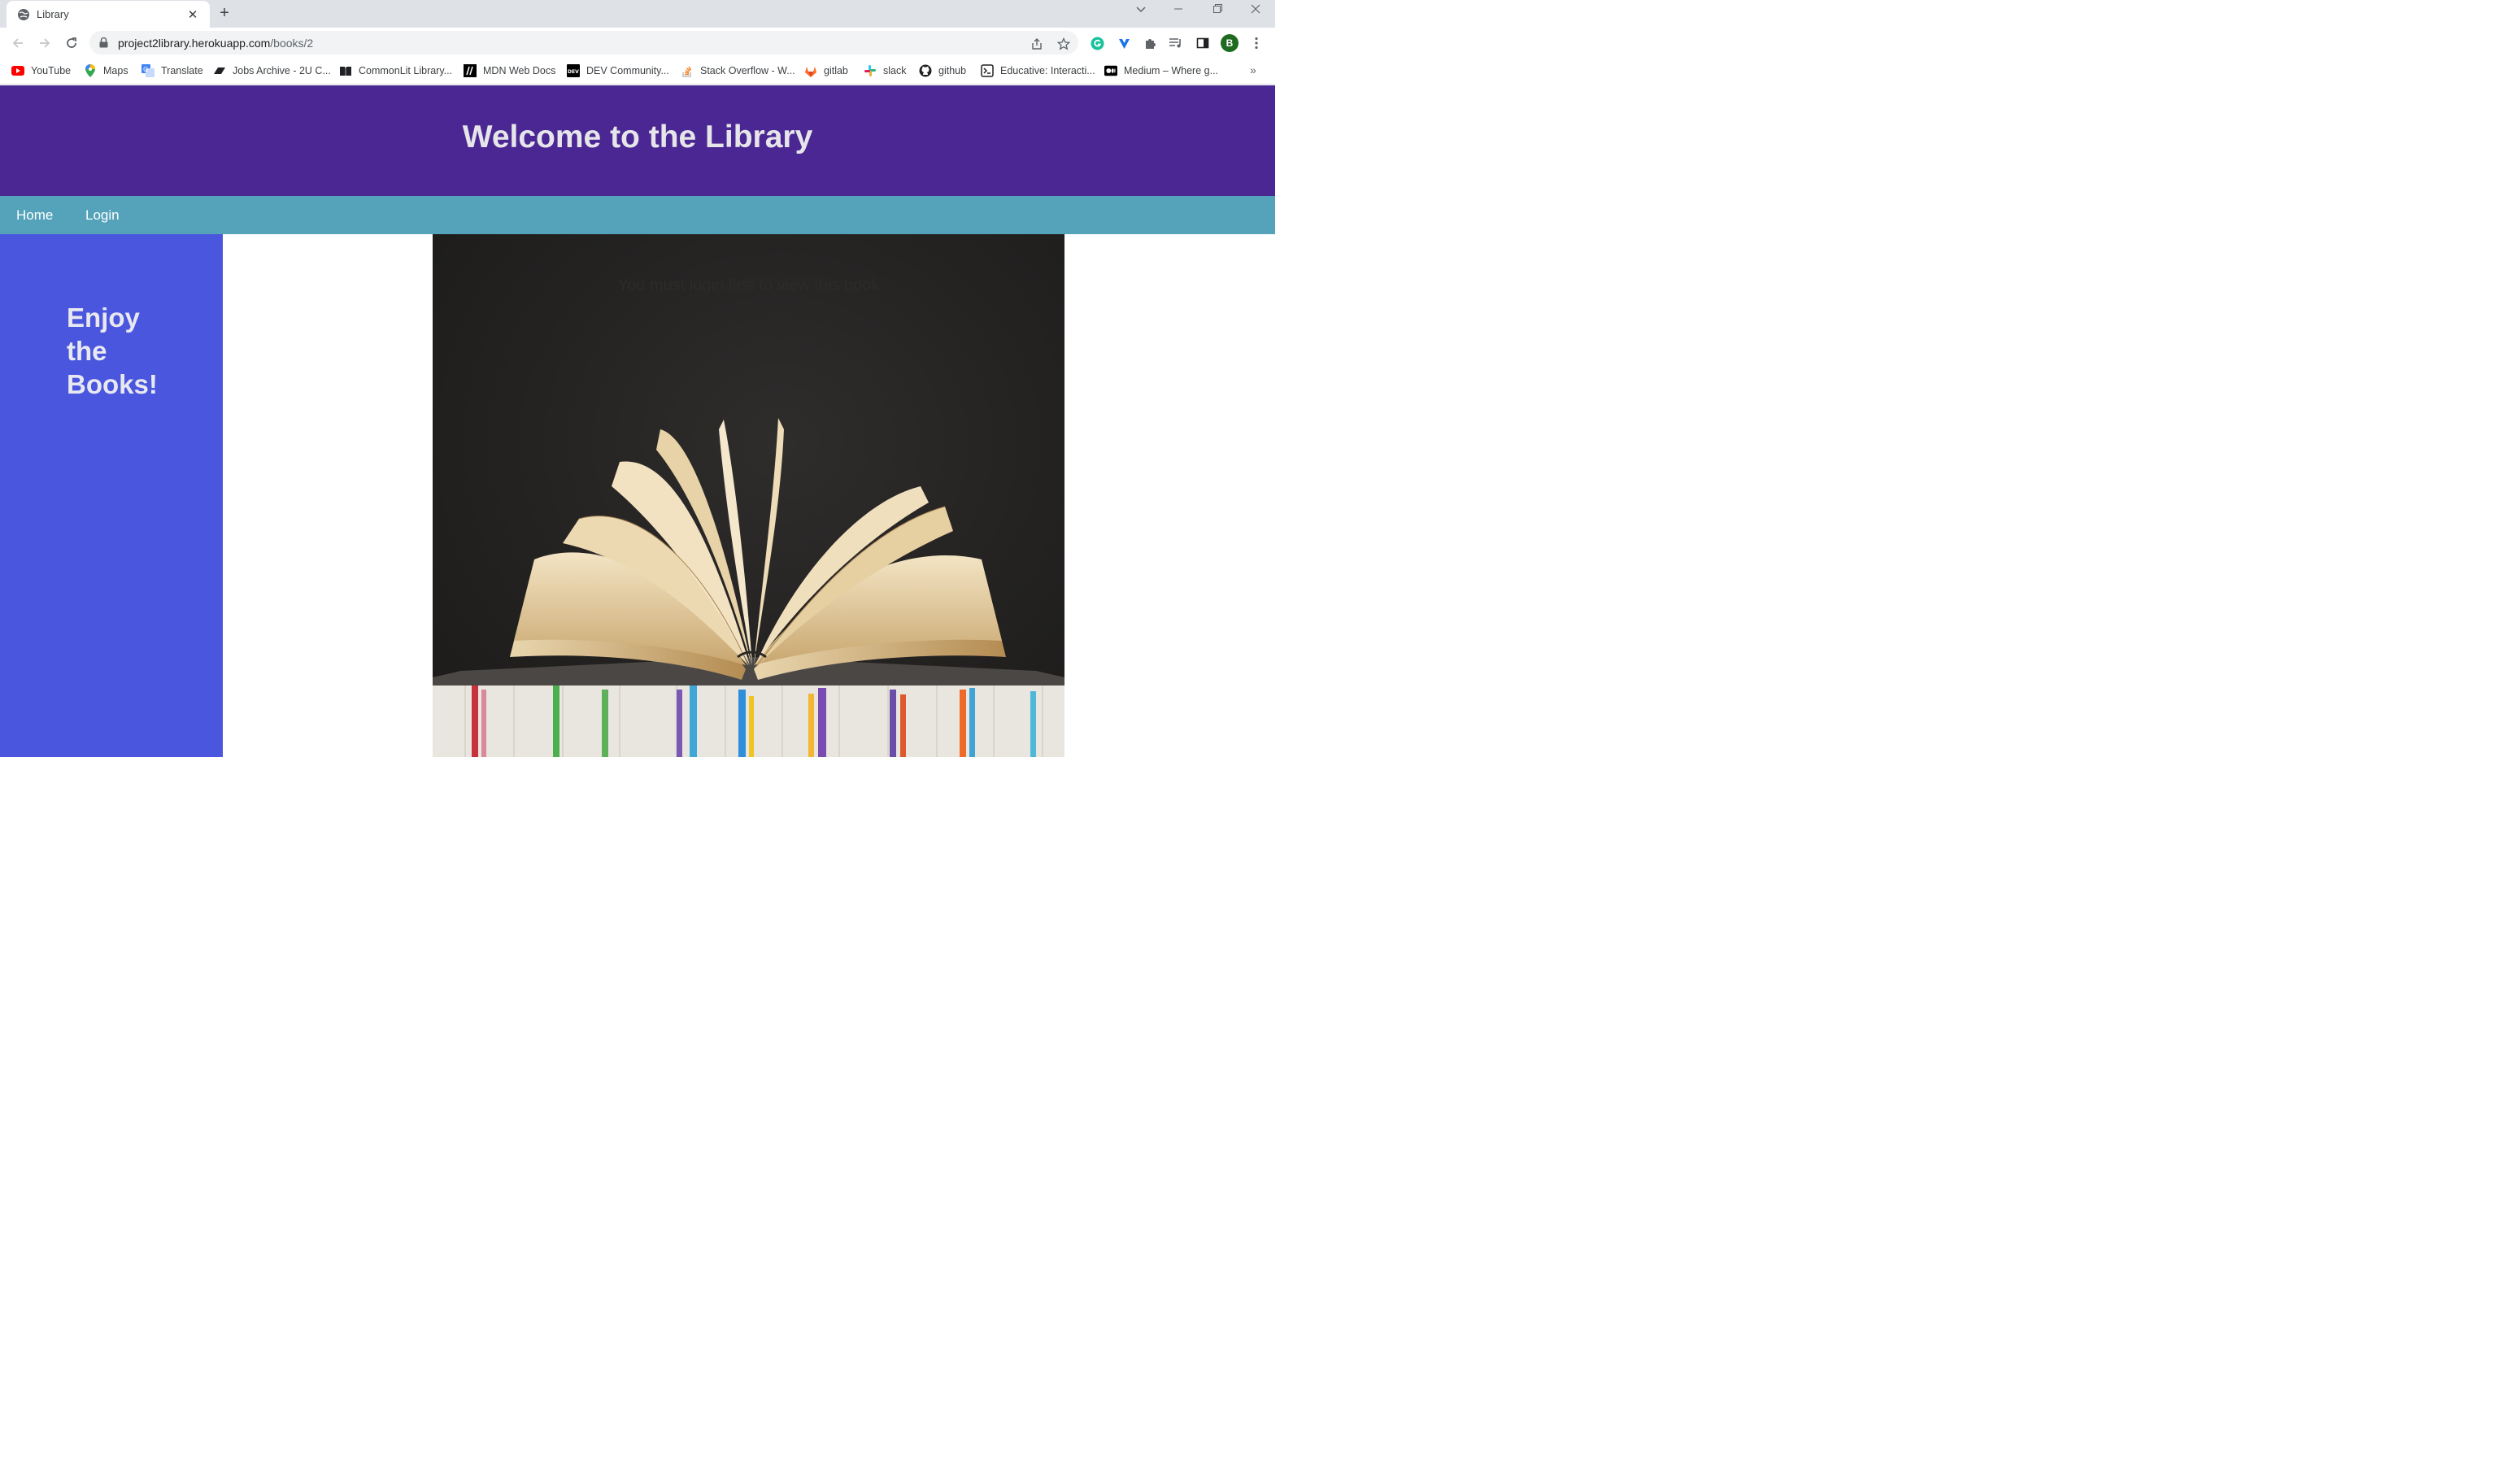 This screenshot has width=2499, height=1484. Describe the element at coordinates (987, 70) in the screenshot. I see `educative-icon` at that location.